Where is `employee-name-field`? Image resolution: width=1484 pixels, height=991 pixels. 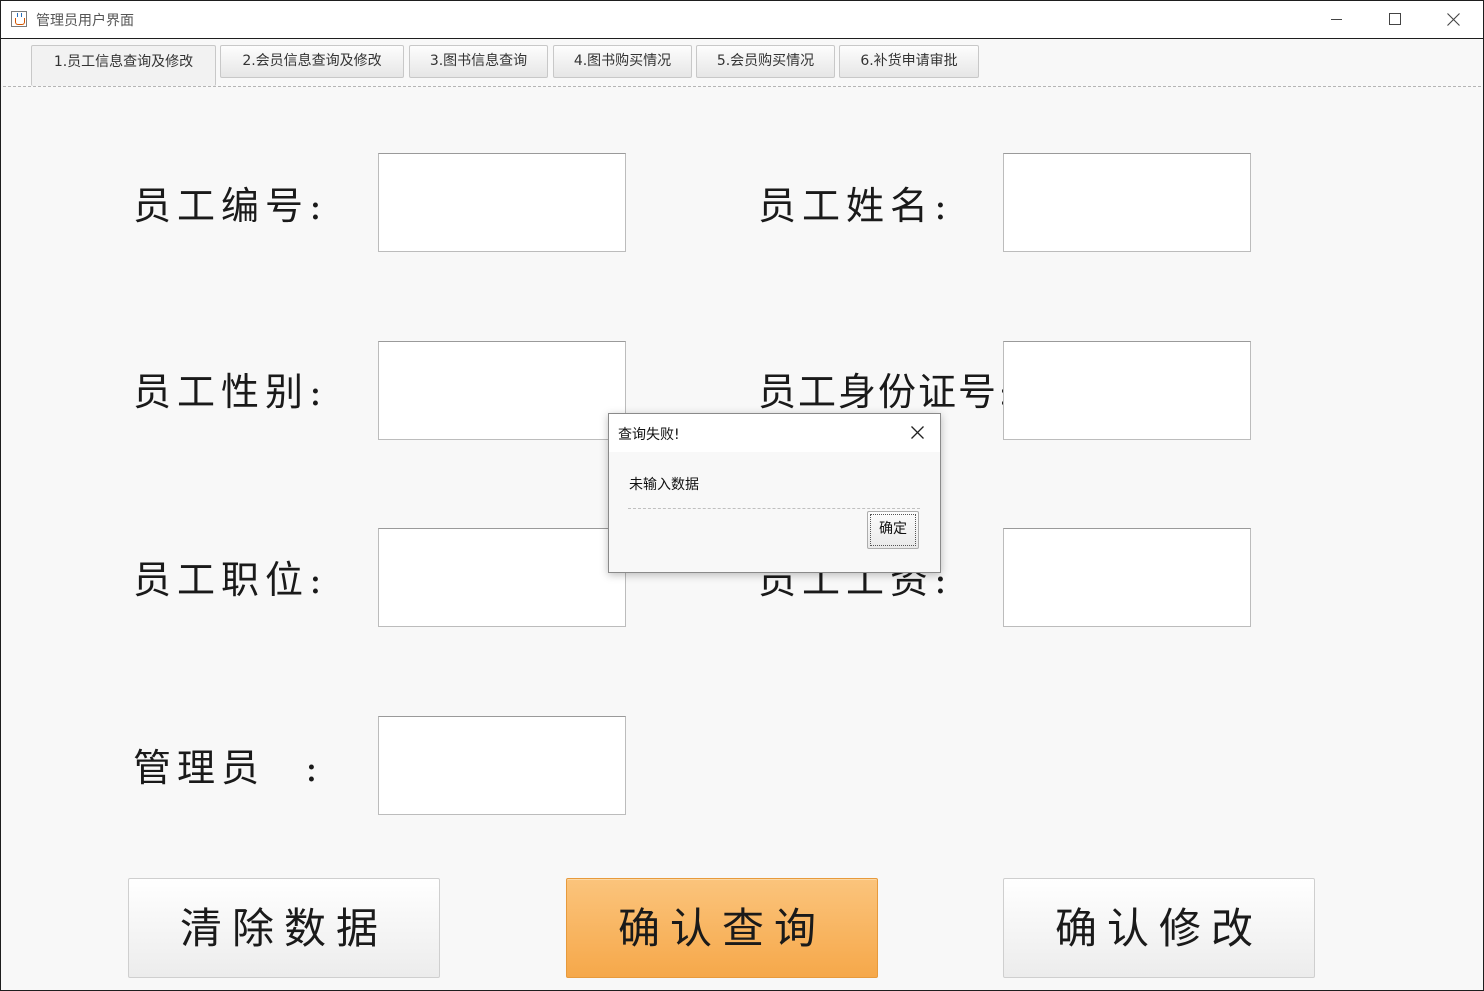
employee-name-field is located at coordinates (1127, 202).